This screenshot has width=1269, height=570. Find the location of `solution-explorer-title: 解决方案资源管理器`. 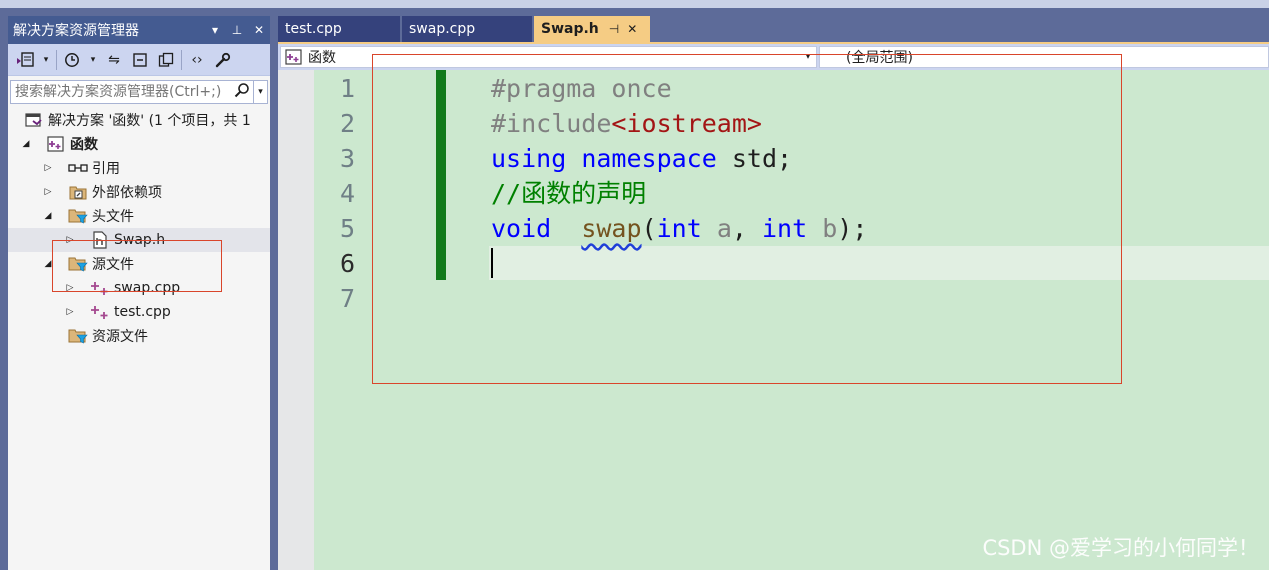

solution-explorer-title: 解决方案资源管理器 is located at coordinates (76, 31).